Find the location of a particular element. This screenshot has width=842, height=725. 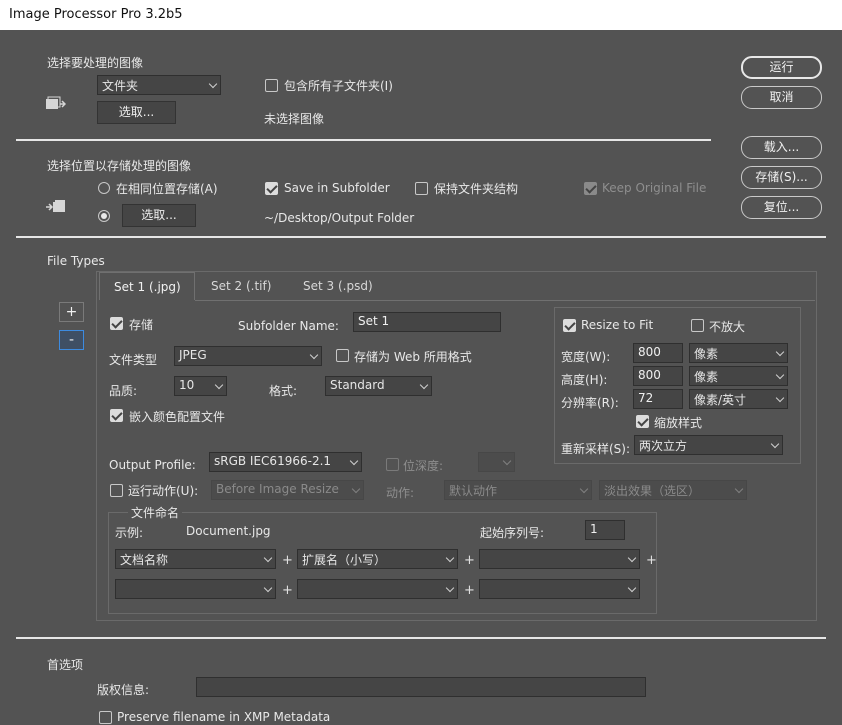

resolution-unit-select: 像素/英寸 is located at coordinates (738, 399).